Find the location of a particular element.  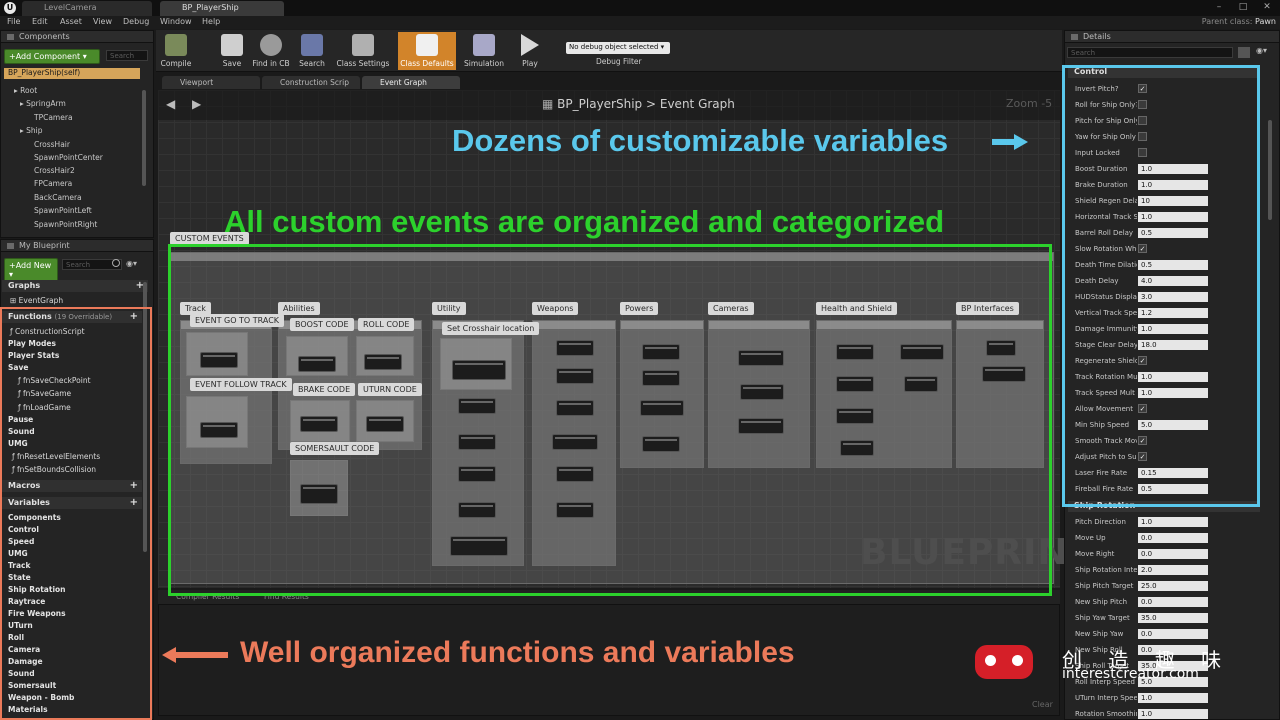

menu-window: Window is located at coordinates (176, 21).